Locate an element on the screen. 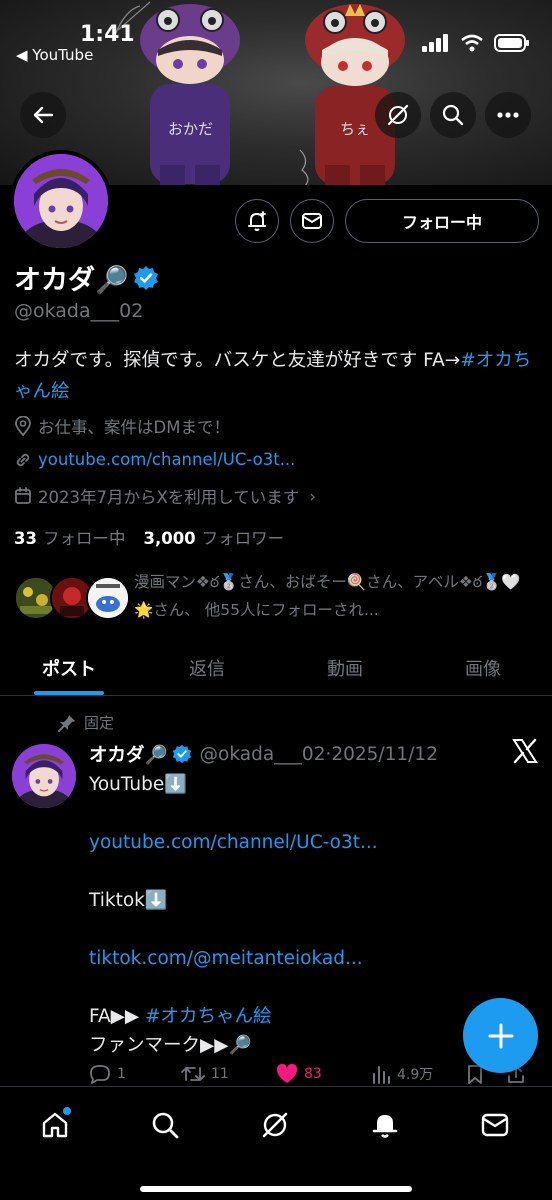  post-line-fanmark: ファンマーク▶▶🔎 is located at coordinates (170, 1045).